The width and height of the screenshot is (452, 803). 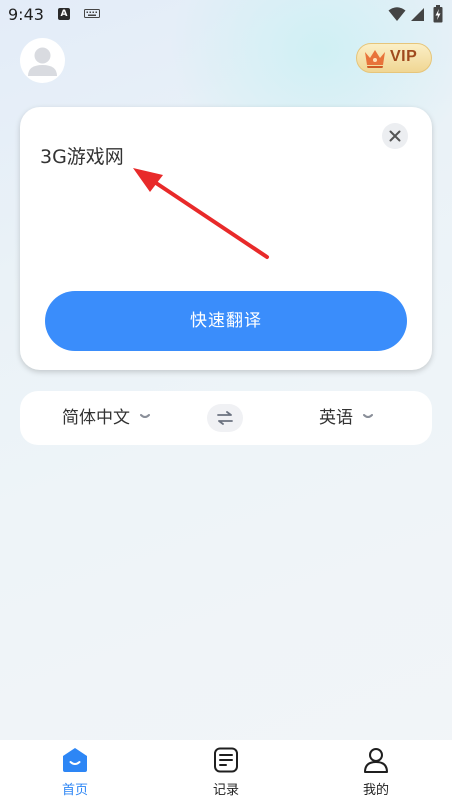 I want to click on bottom-navigation: 首页 记录 我的, so click(x=226, y=771).